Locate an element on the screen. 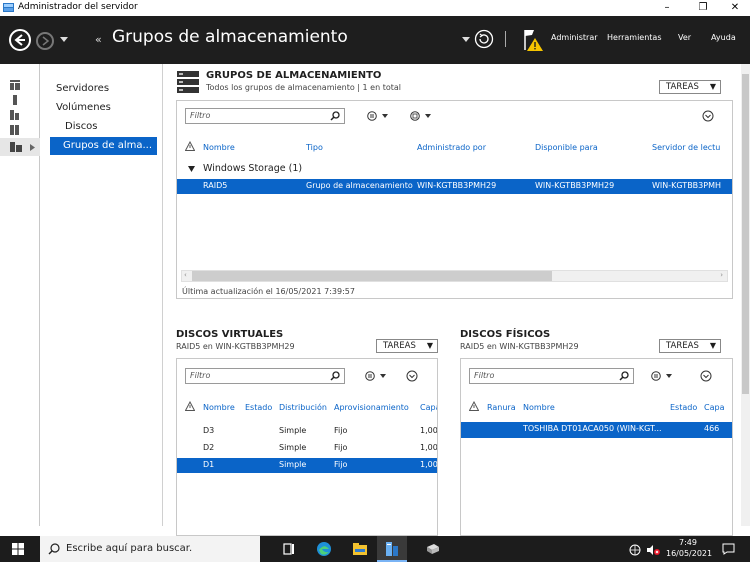 The height and width of the screenshot is (562, 750). chevron-down-icon: ▼ is located at coordinates (429, 345).